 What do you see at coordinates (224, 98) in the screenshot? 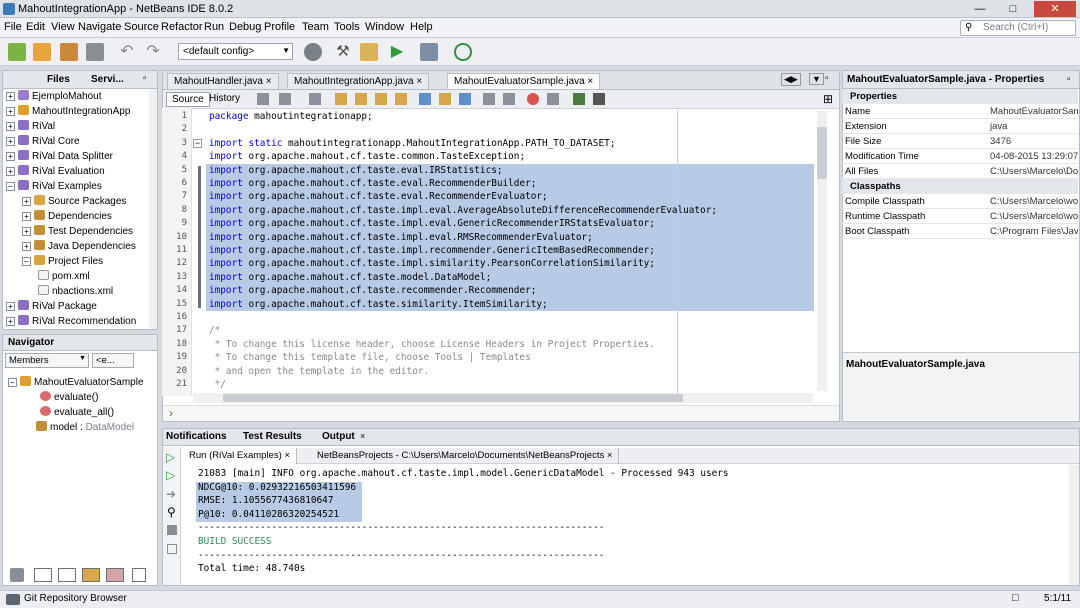
I see `history-button: History` at bounding box center [224, 98].